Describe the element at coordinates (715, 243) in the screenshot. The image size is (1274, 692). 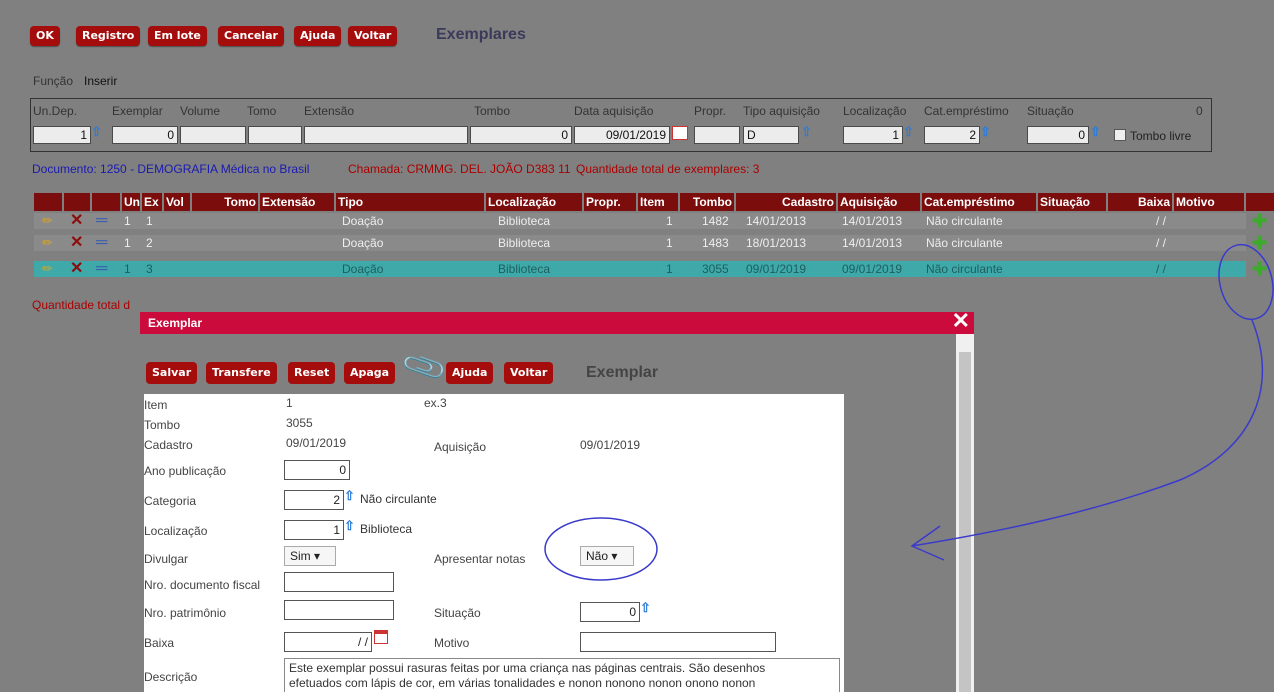
I see `cell-tombo: 1483` at that location.